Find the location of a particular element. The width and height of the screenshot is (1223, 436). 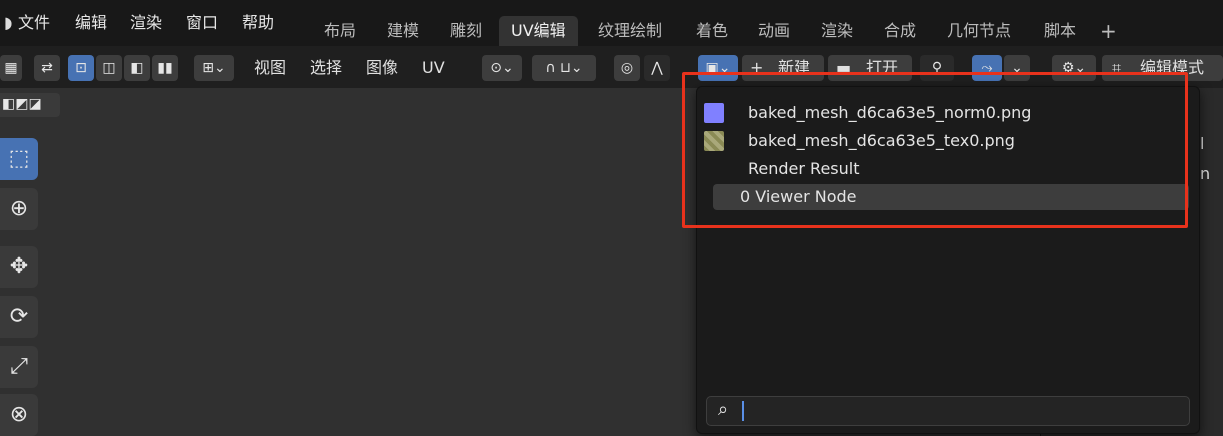

menu-edit: 编辑 is located at coordinates (91, 23).